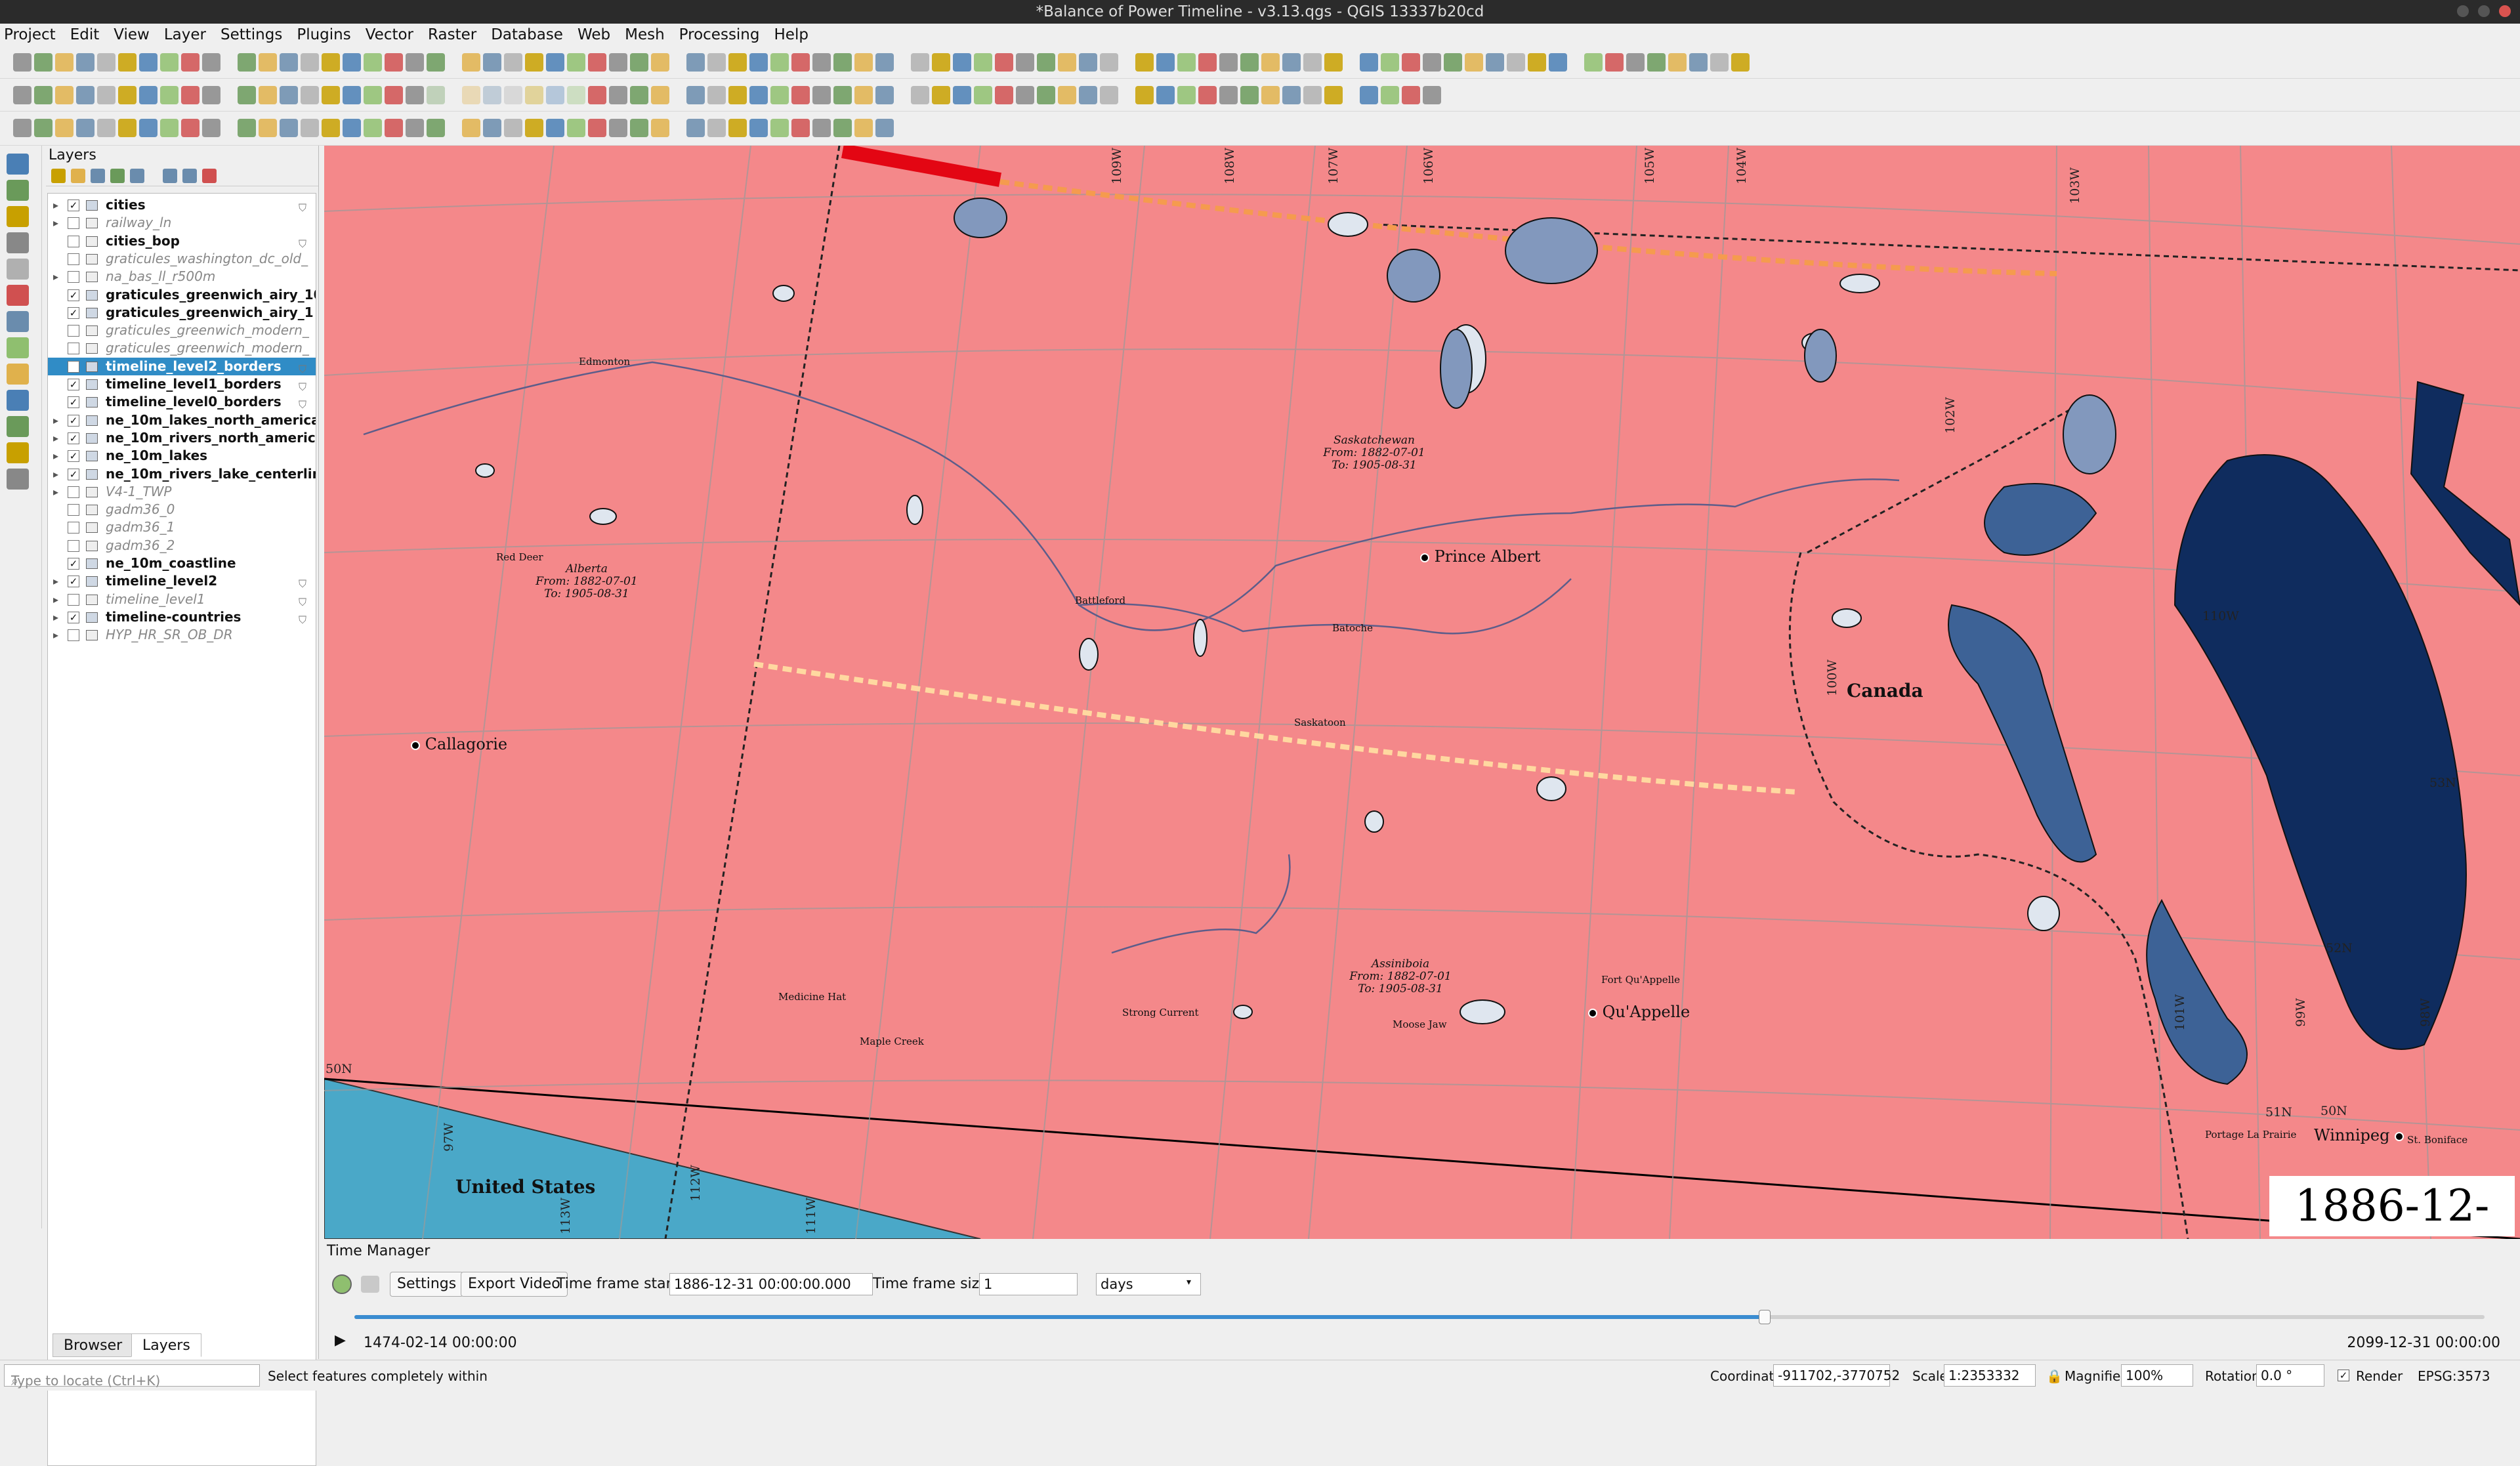  Describe the element at coordinates (182, 295) in the screenshot. I see `layer-row: ✓ graticules_greenwich_airy_10` at that location.